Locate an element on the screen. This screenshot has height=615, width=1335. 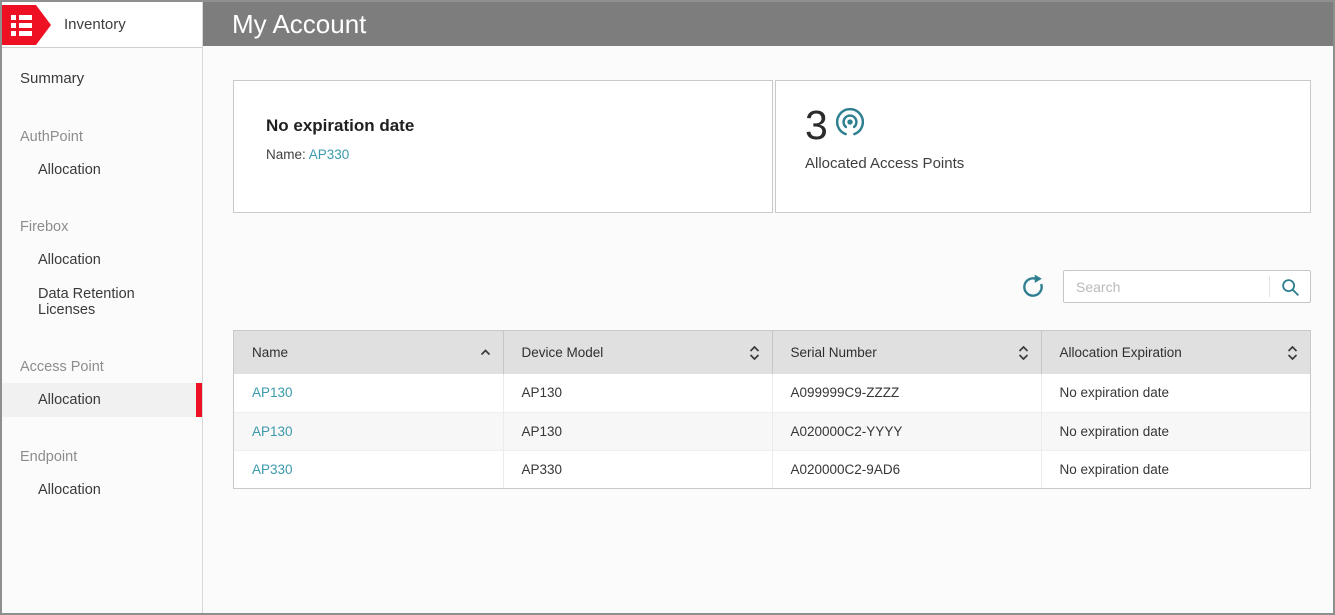
search-icon is located at coordinates (1290, 287).